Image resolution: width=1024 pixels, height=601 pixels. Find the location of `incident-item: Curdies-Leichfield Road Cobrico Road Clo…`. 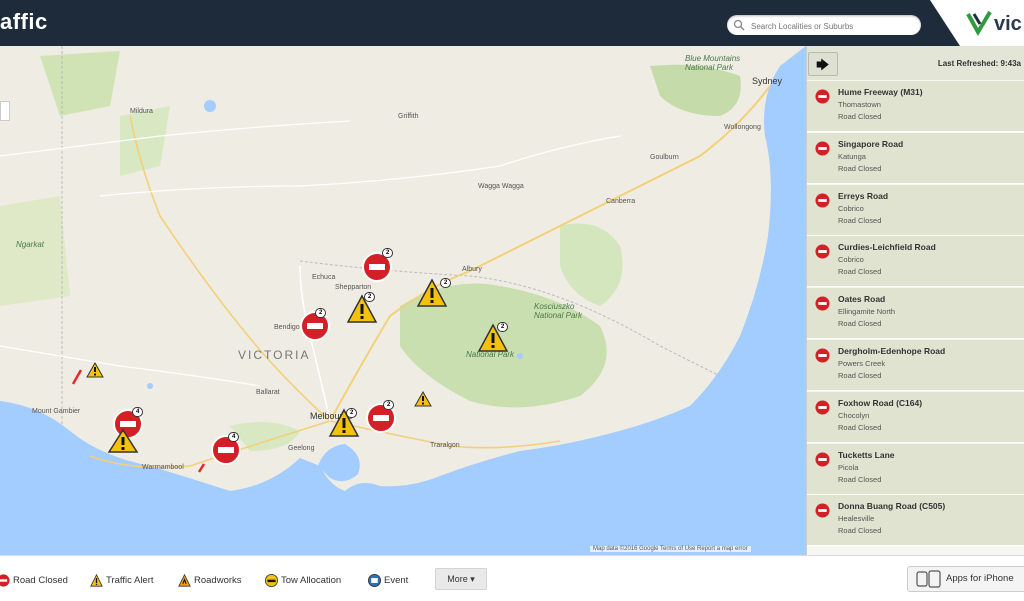

incident-item: Curdies-Leichfield Road Cobrico Road Clo… is located at coordinates (915, 261).